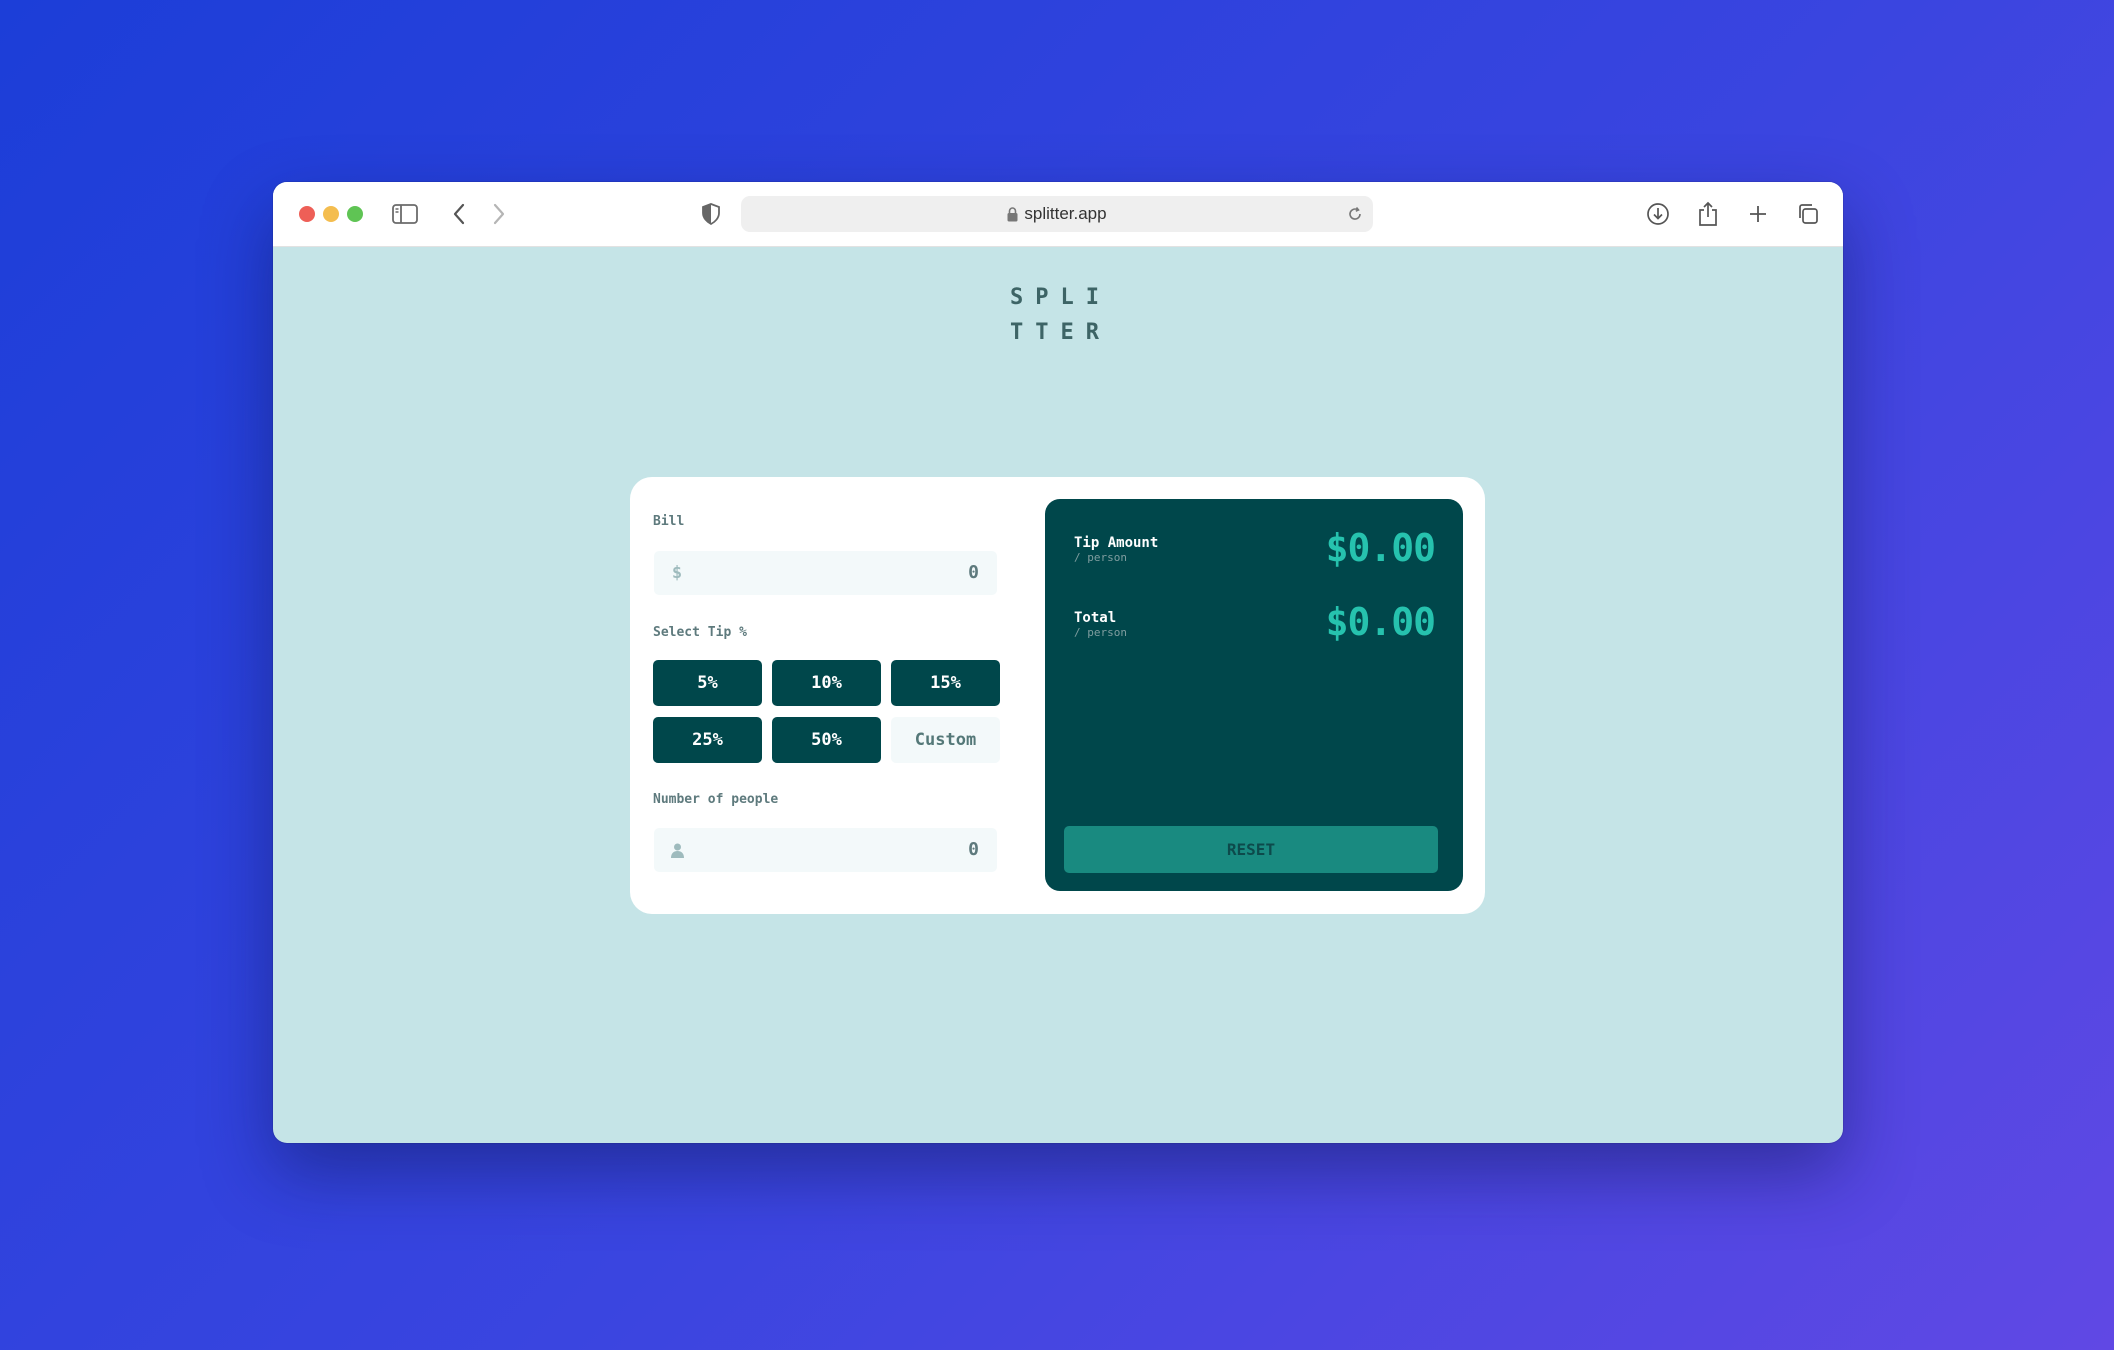 This screenshot has height=1350, width=2114. Describe the element at coordinates (707, 740) in the screenshot. I see `tip-button-25: 25%` at that location.